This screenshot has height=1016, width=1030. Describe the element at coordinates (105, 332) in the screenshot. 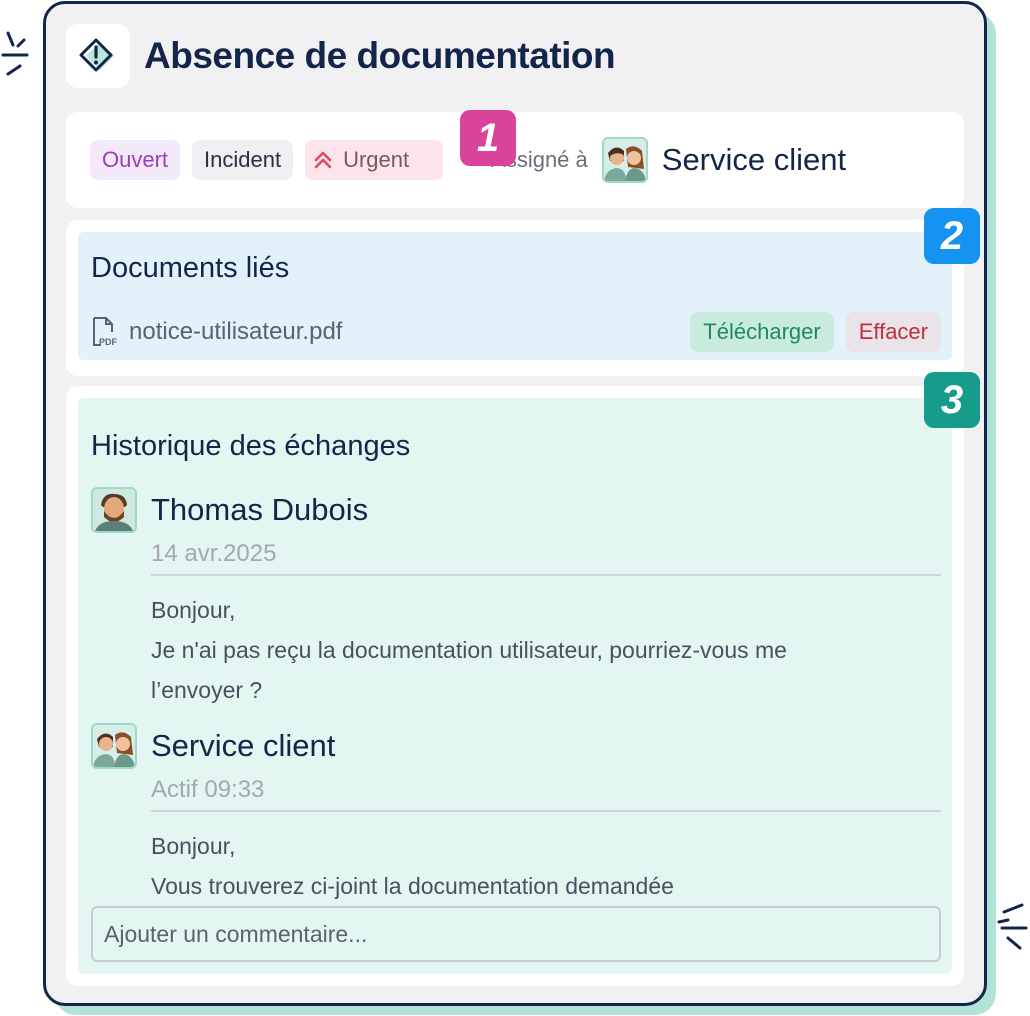

I see `pdf-file-icon: PDF` at that location.